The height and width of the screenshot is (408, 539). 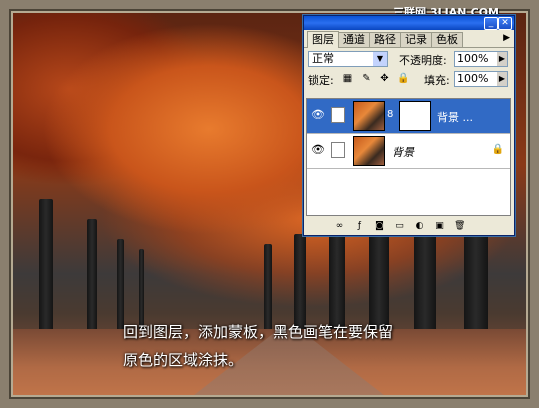 I want to click on tab-paths: 路径, so click(x=385, y=39).